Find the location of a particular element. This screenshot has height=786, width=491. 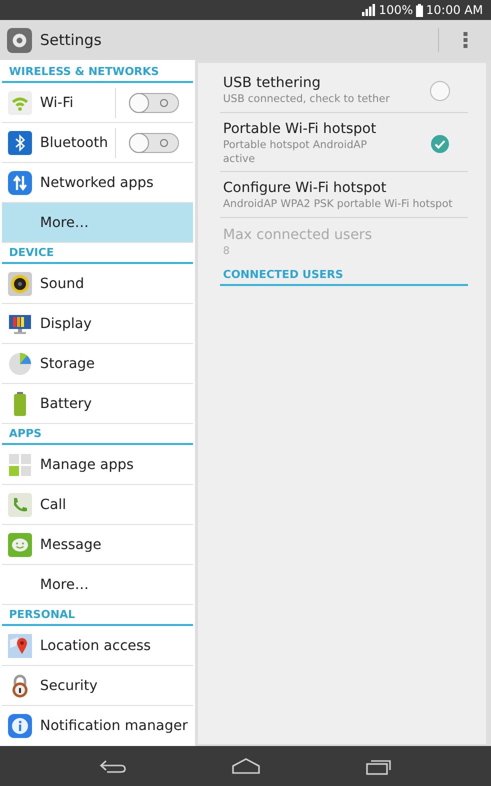

settings-item: Bluetooth is located at coordinates (97, 143).